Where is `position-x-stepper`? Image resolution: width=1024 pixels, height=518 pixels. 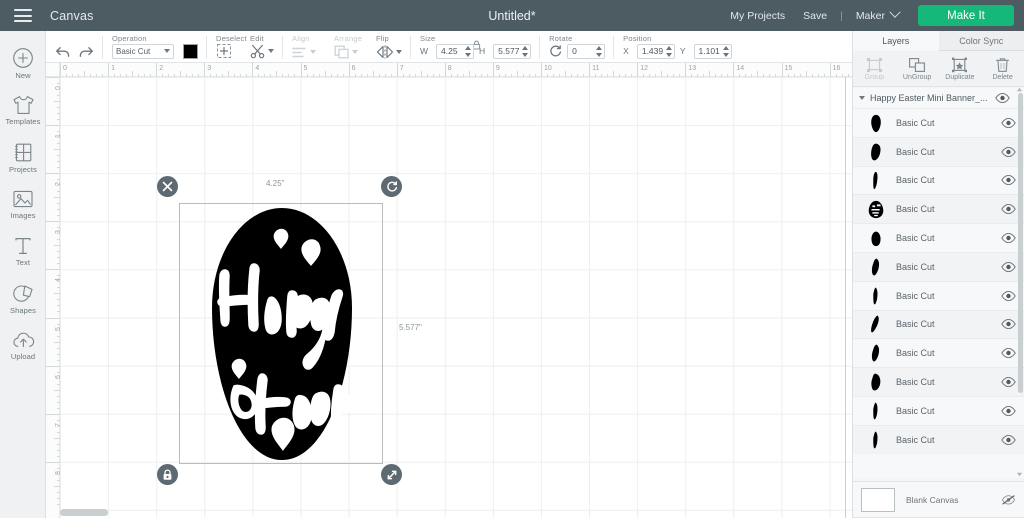
position-x-stepper is located at coordinates (668, 51).